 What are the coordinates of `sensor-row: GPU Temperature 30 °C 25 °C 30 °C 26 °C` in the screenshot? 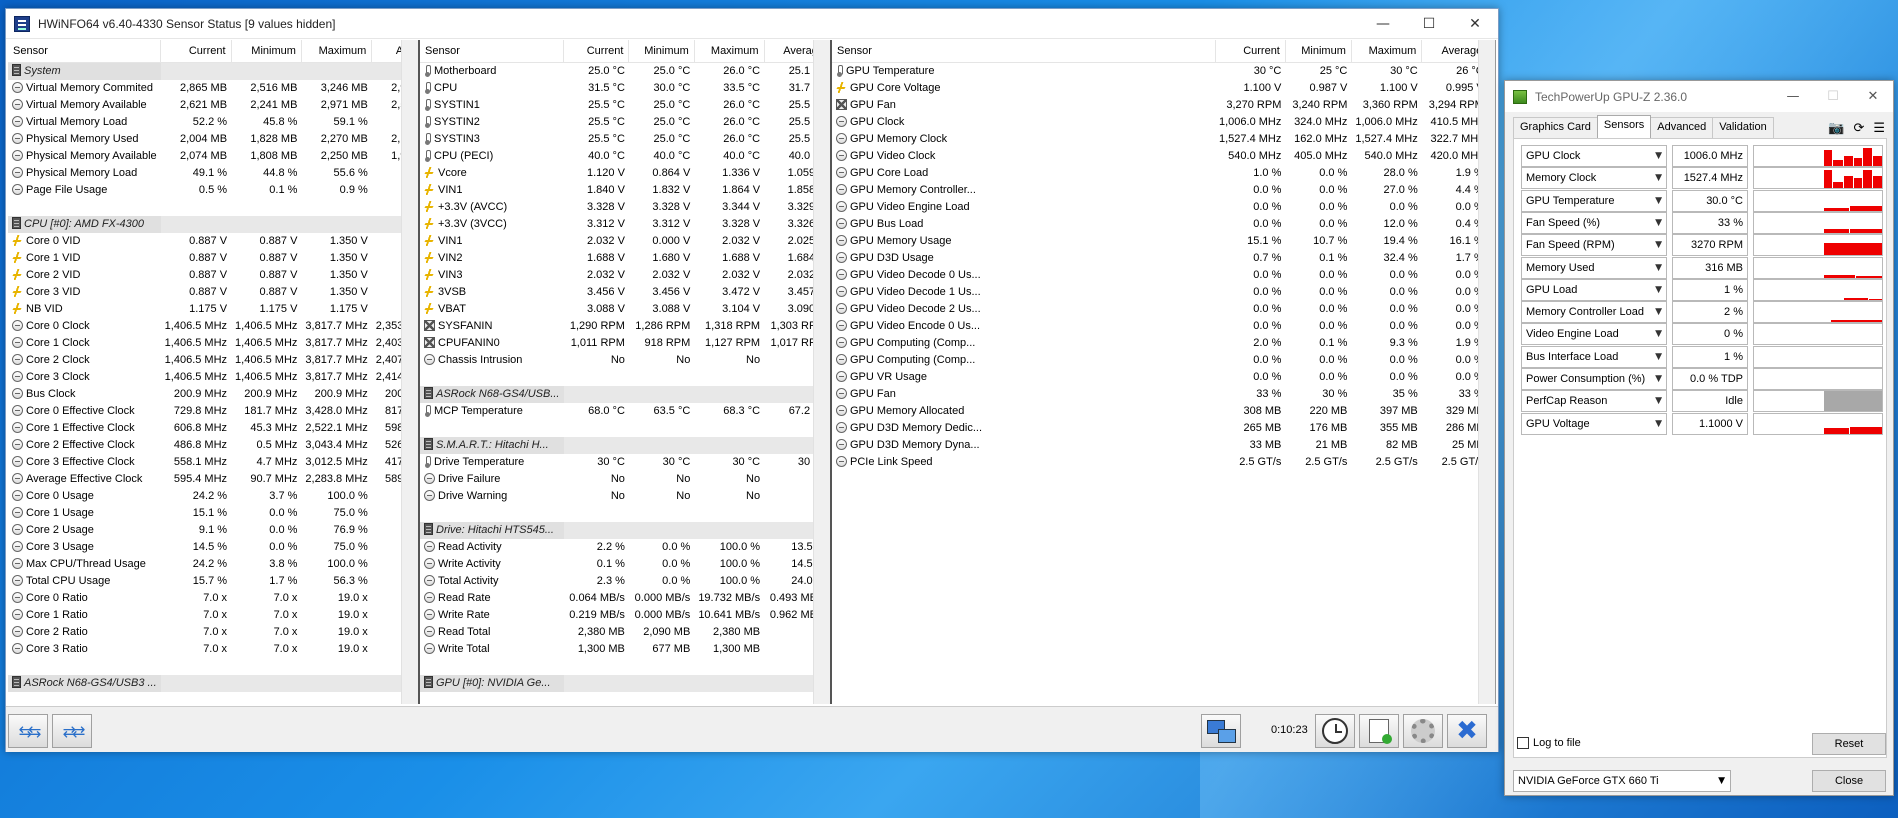 It's located at (1160, 71).